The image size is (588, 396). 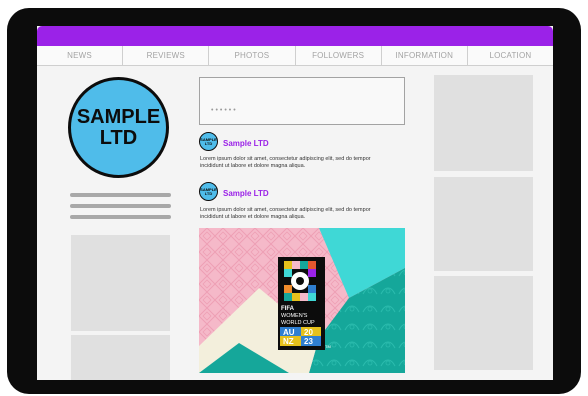 What do you see at coordinates (308, 341) in the screenshot?
I see `poster-year-bottom: 23` at bounding box center [308, 341].